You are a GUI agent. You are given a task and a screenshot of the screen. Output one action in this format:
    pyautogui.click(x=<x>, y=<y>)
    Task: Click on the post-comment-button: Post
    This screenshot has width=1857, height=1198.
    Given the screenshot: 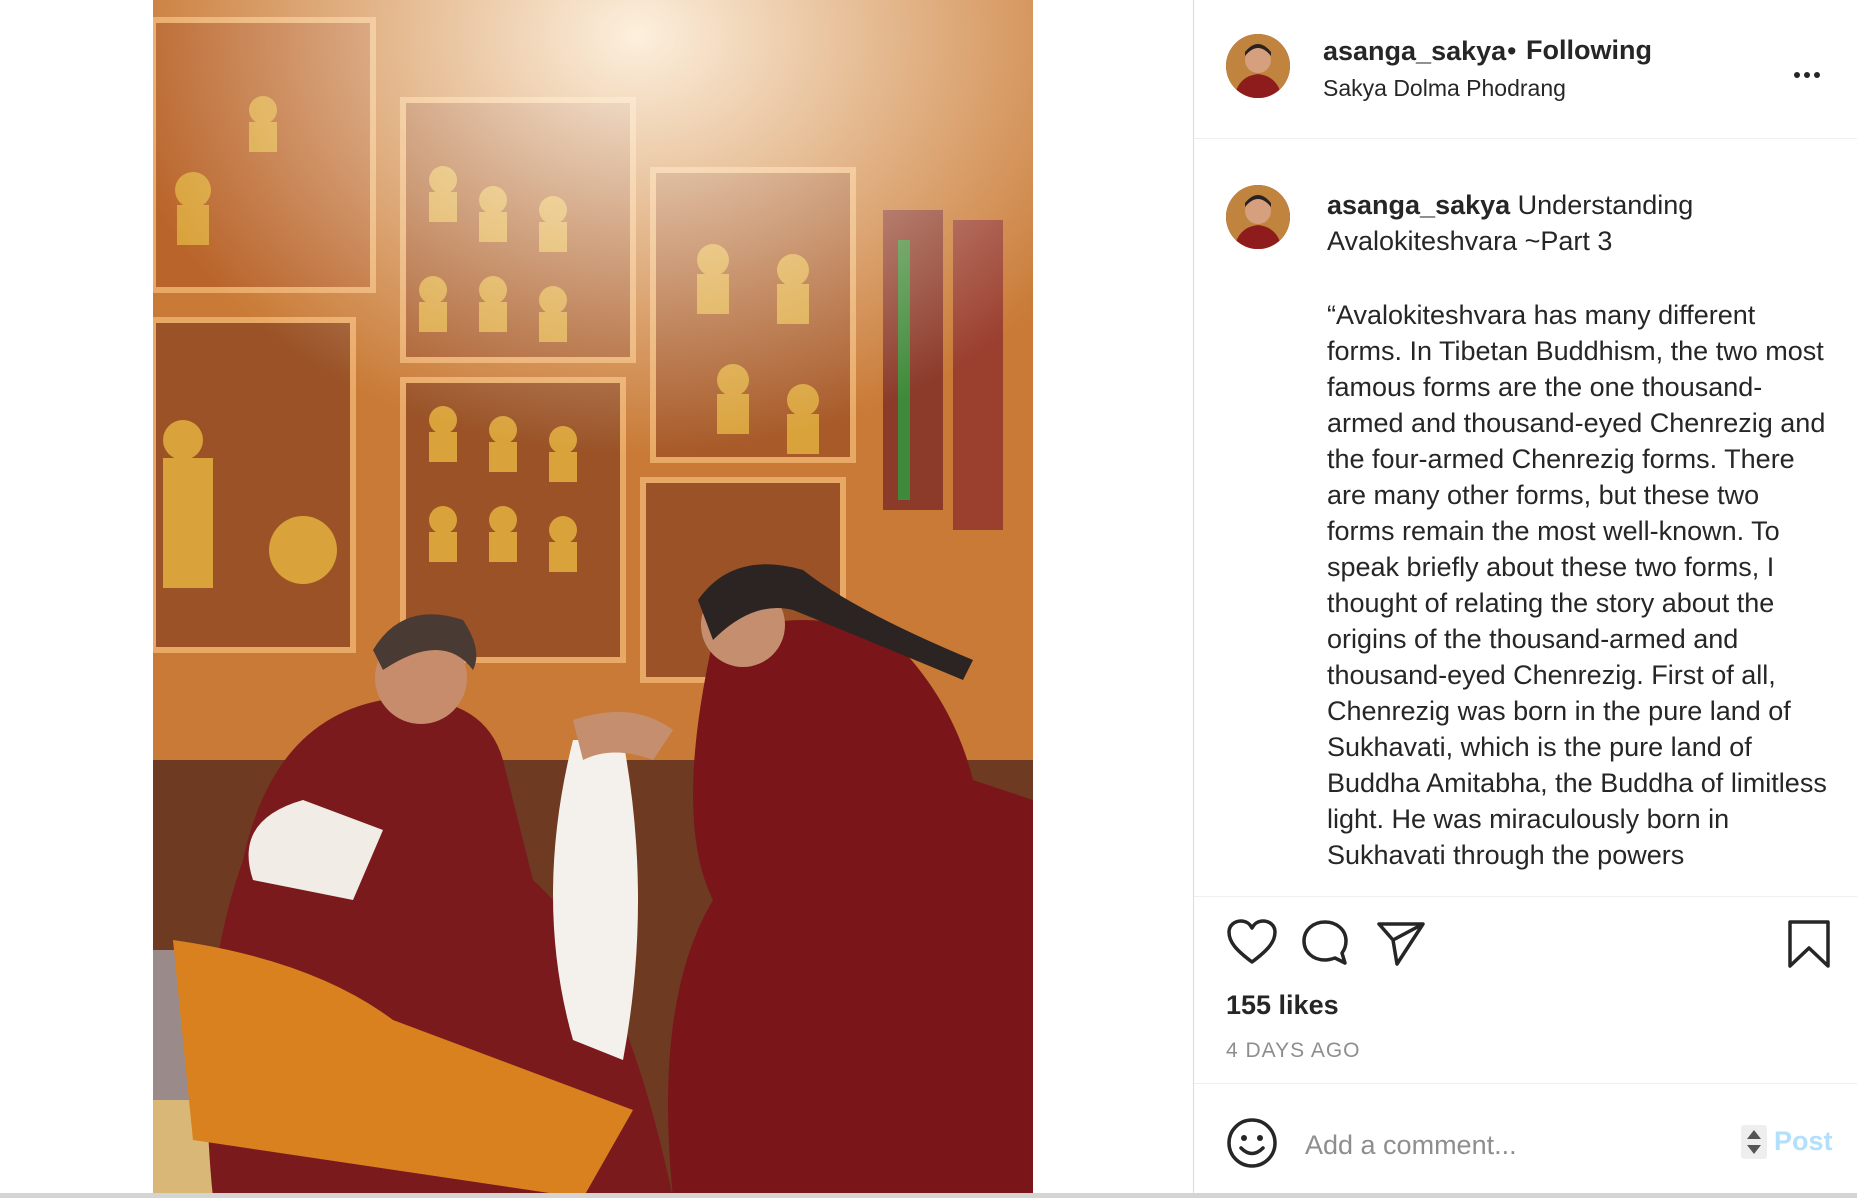 What is the action you would take?
    pyautogui.click(x=1803, y=1141)
    